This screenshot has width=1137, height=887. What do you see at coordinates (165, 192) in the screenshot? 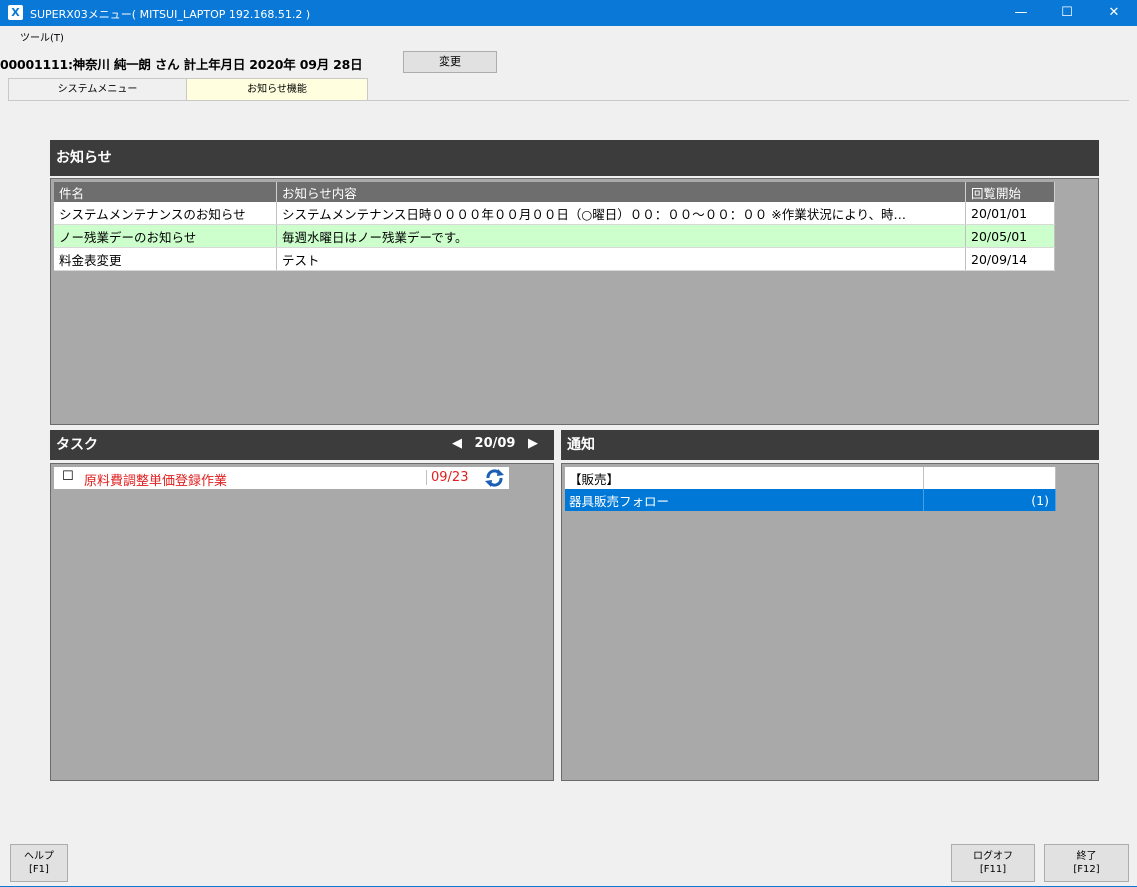
I see `column-header-subject: 件名` at bounding box center [165, 192].